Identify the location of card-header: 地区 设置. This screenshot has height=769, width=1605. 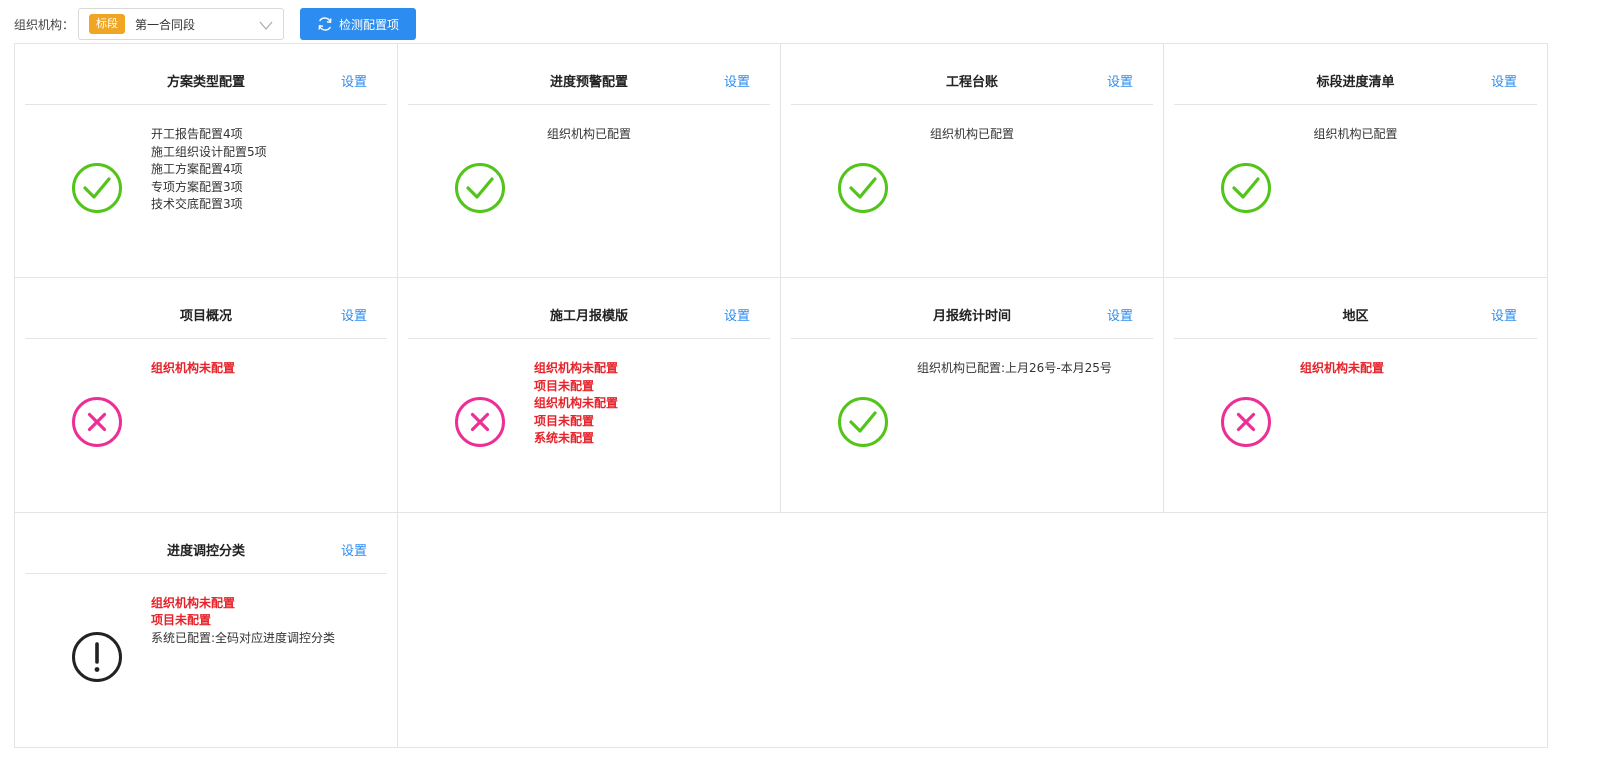
(1355, 309).